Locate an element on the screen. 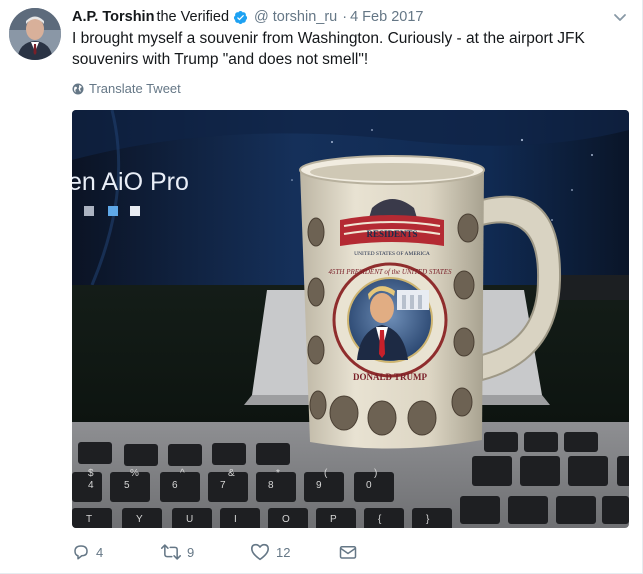 This screenshot has height=574, width=643. key-label-8: 8 is located at coordinates (271, 485).